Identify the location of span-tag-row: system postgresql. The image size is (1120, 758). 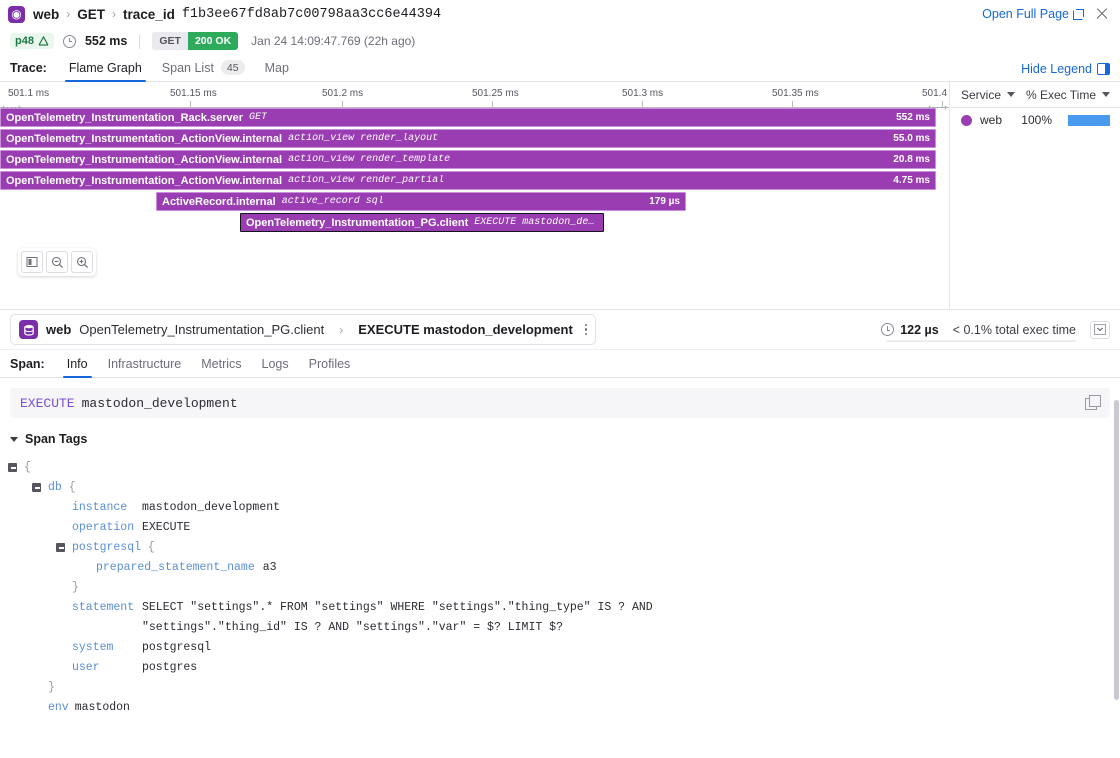
(564, 648).